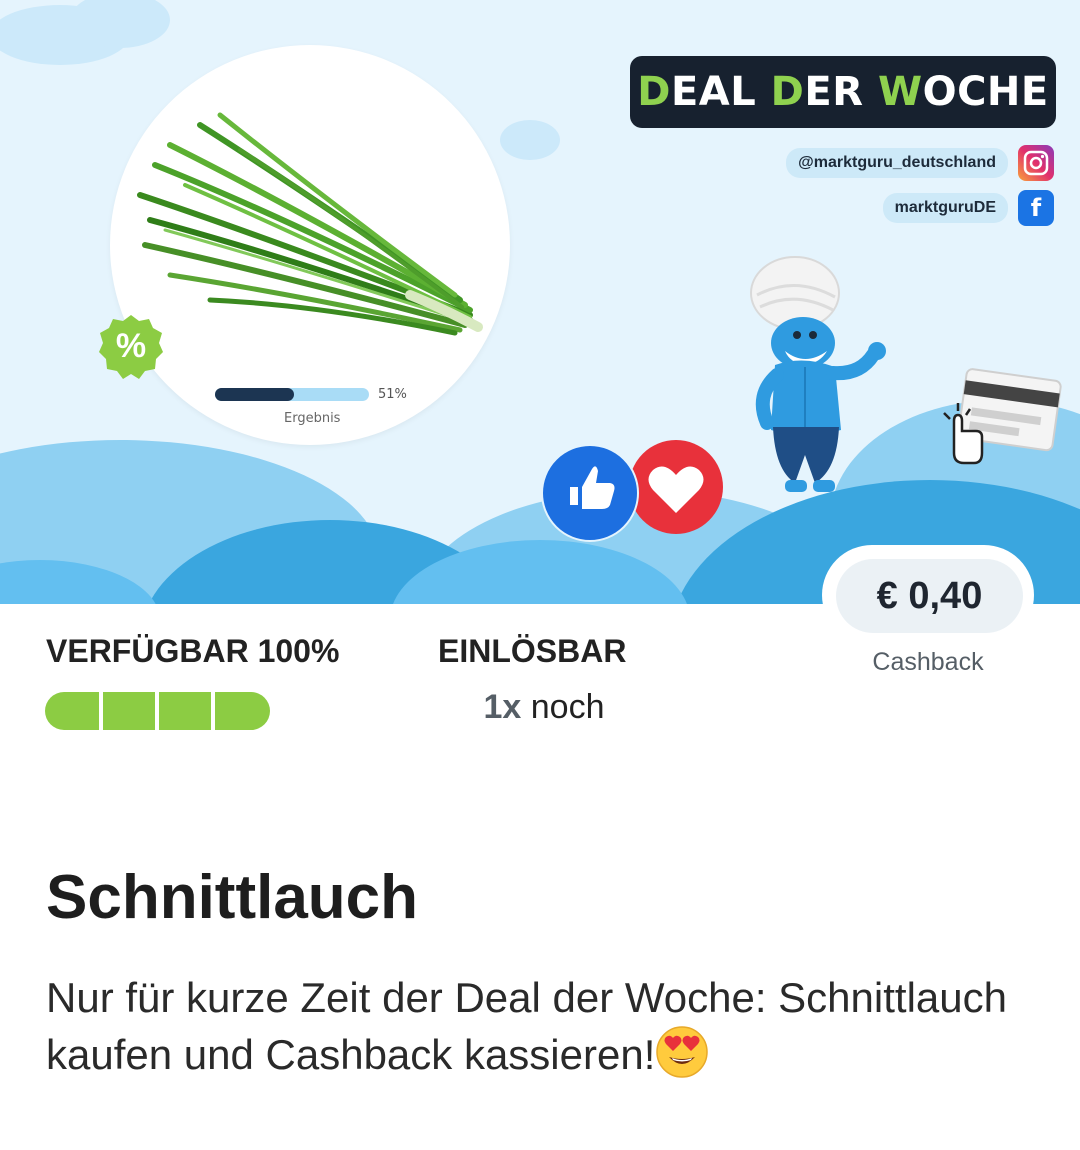 Image resolution: width=1080 pixels, height=1150 pixels. I want to click on availability-bar, so click(157, 711).